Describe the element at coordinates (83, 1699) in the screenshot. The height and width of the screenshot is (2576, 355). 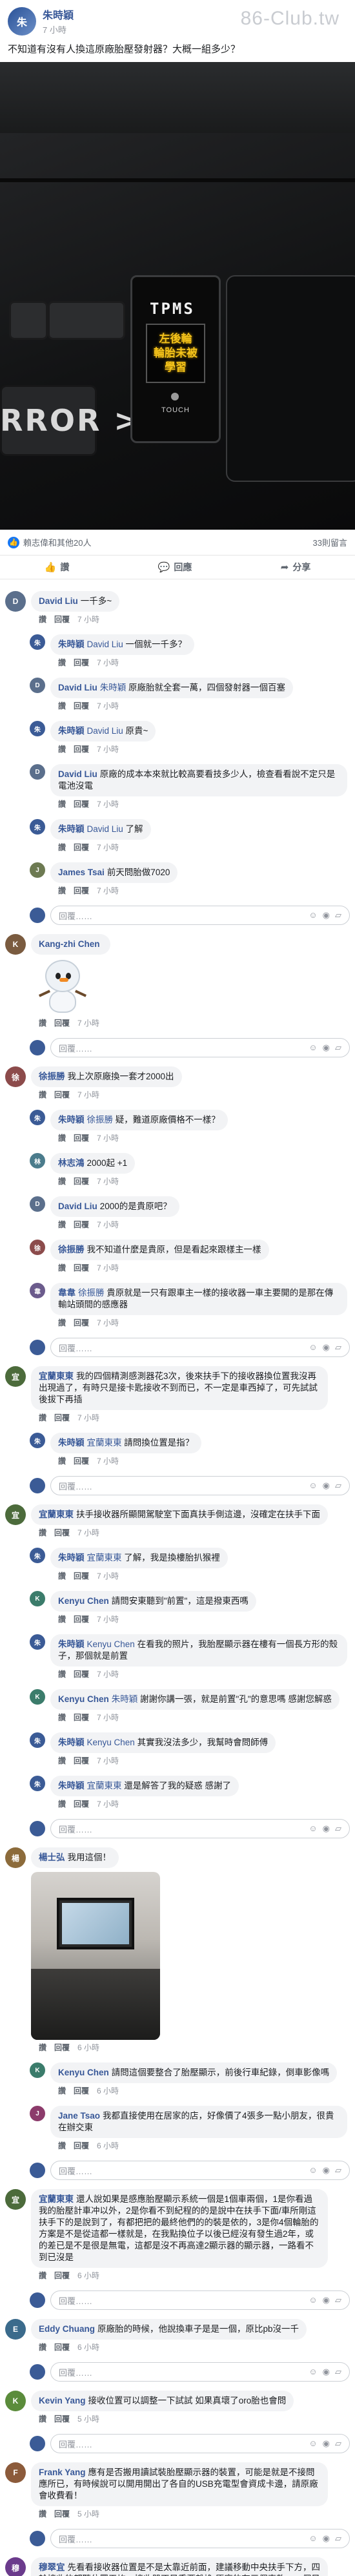
I see `comment-author: Kenyu Chen` at that location.